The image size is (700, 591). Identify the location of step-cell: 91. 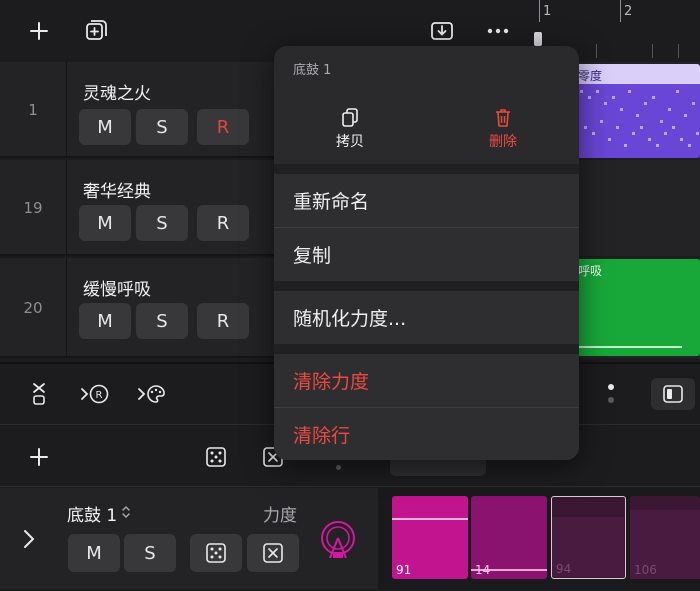
(430, 537).